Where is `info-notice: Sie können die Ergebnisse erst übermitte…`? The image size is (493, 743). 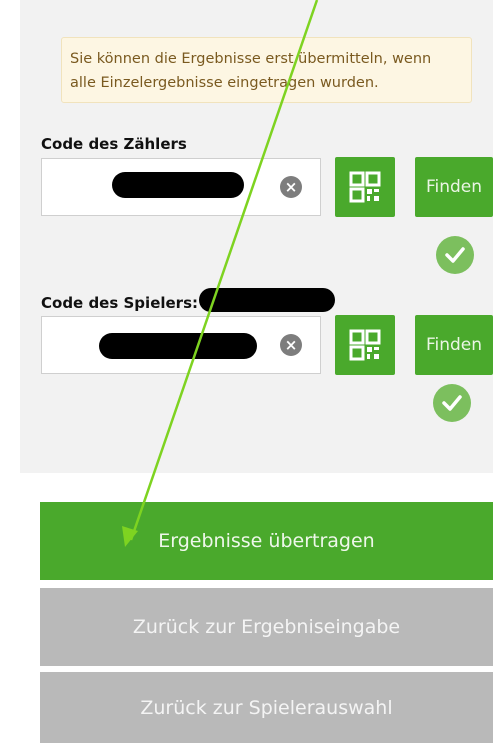 info-notice: Sie können die Ergebnisse erst übermitte… is located at coordinates (266, 70).